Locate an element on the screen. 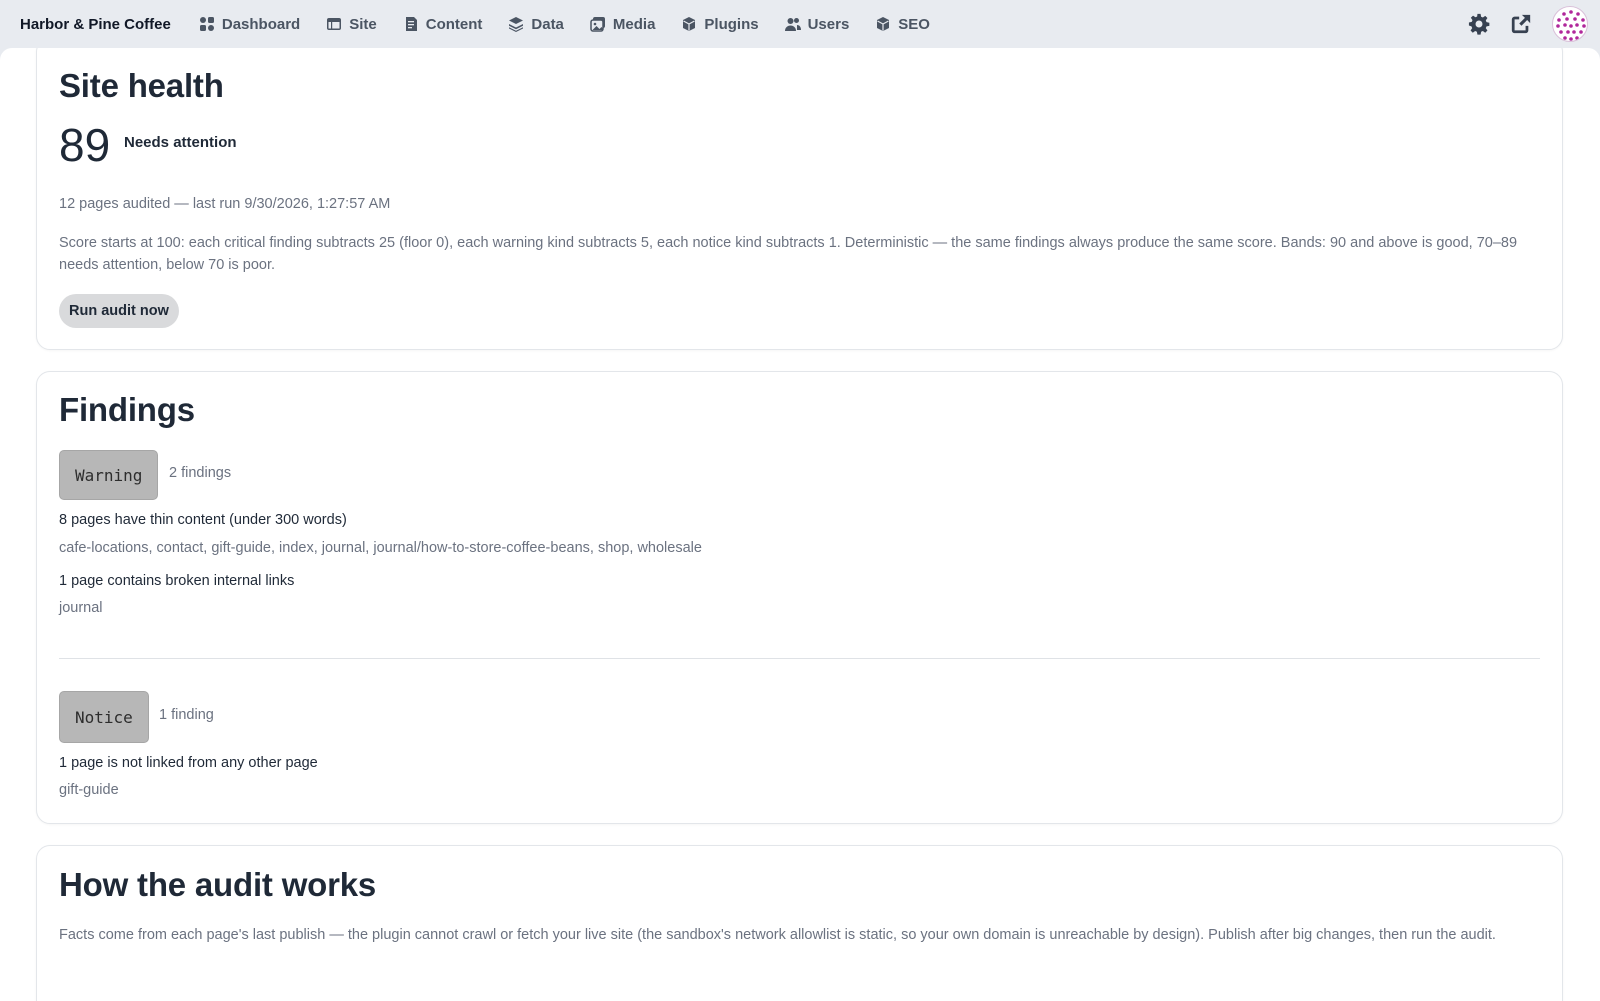  how-audit-works-title: How the audit works is located at coordinates (218, 884).